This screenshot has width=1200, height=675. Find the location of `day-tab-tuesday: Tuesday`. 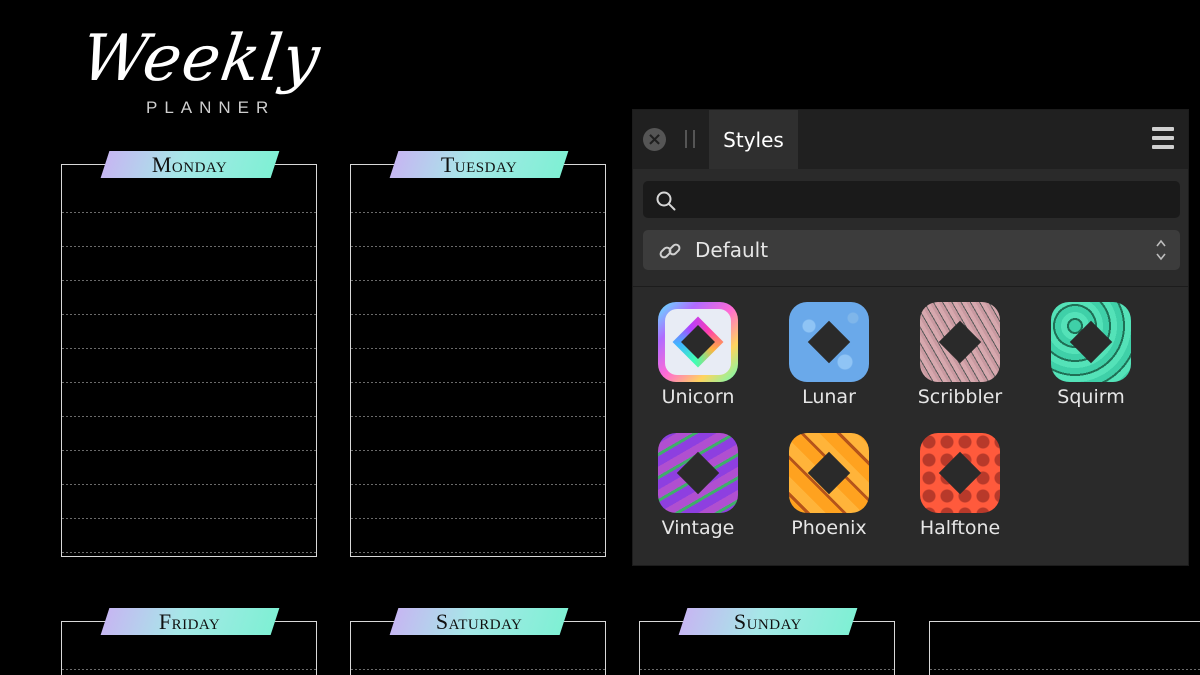

day-tab-tuesday: Tuesday is located at coordinates (479, 164).